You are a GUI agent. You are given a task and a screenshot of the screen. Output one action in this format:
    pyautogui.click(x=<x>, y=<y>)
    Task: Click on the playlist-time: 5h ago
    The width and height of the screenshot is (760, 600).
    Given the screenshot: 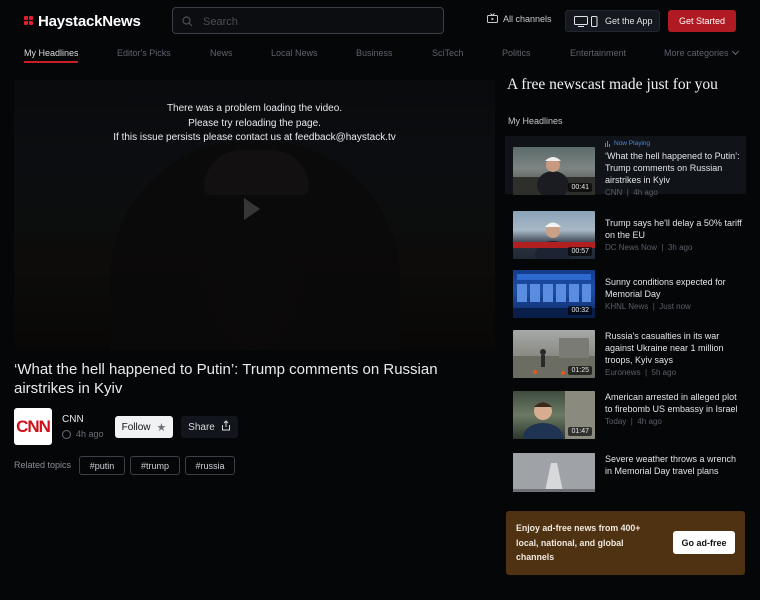 What is the action you would take?
    pyautogui.click(x=664, y=372)
    